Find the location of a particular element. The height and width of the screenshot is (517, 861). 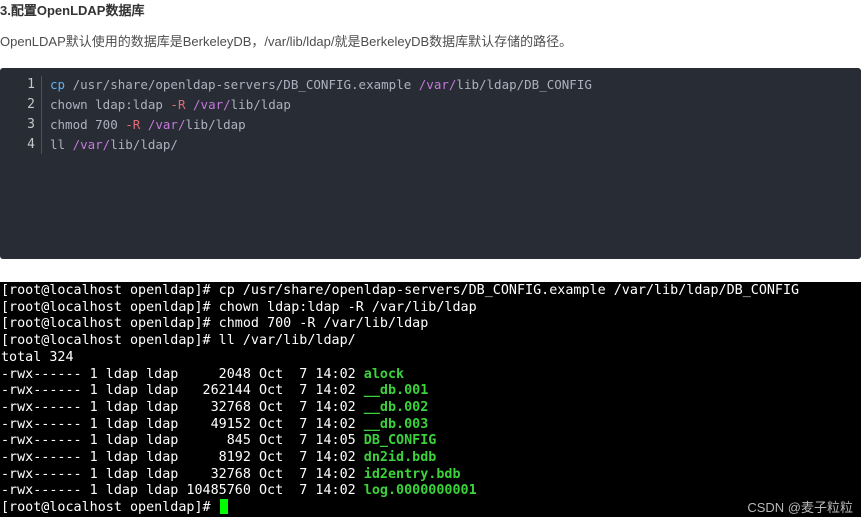

terminal-text: -rwx------ 1 ldap ldap 8192 Oct 7 14:02 is located at coordinates (182, 457).